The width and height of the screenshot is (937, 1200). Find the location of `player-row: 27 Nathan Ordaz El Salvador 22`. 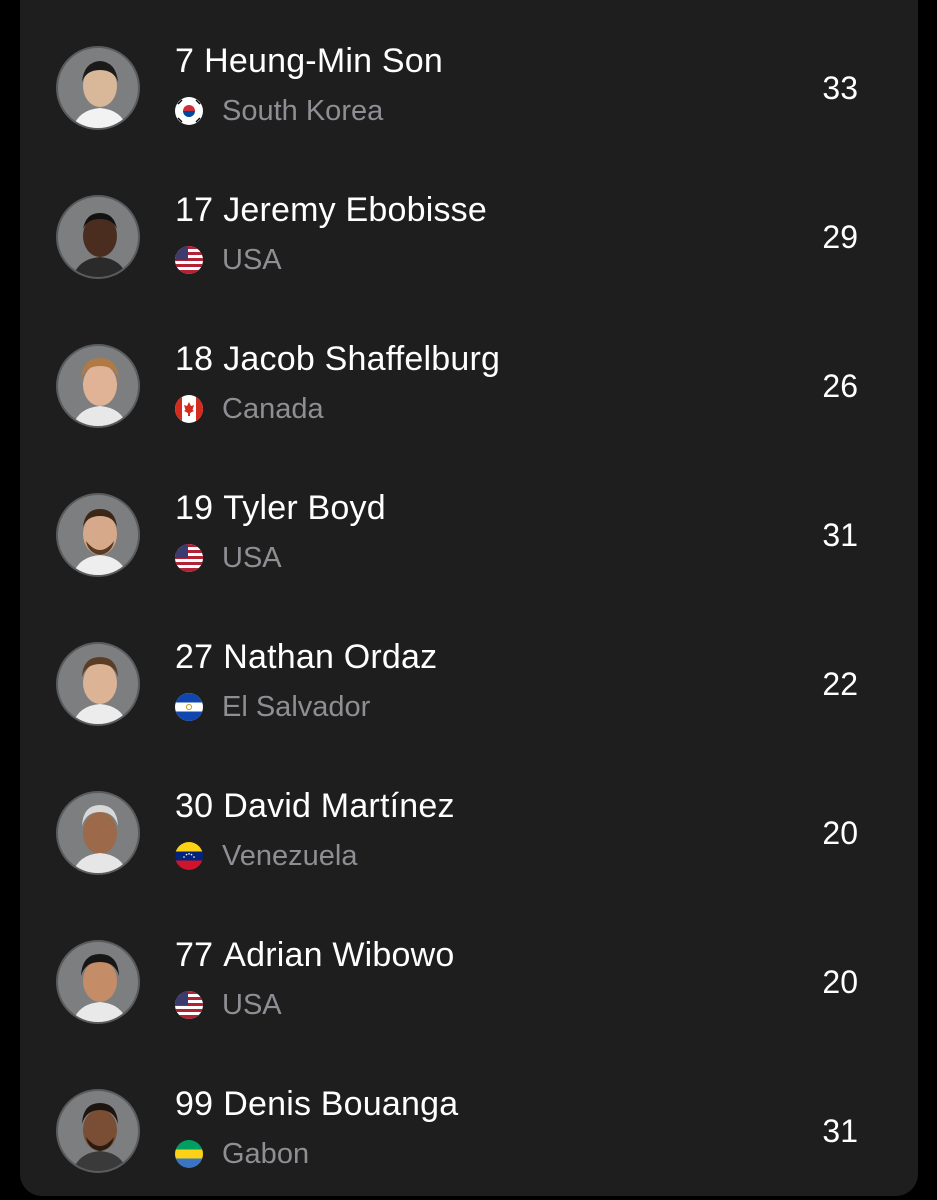

player-row: 27 Nathan Ordaz El Salvador 22 is located at coordinates (469, 664).